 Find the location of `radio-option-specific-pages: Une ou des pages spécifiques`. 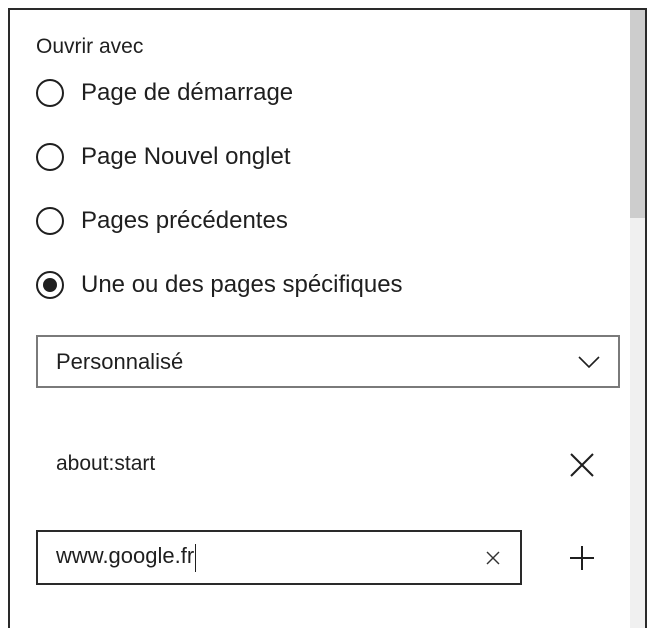

radio-option-specific-pages: Une ou des pages spécifiques is located at coordinates (219, 285).